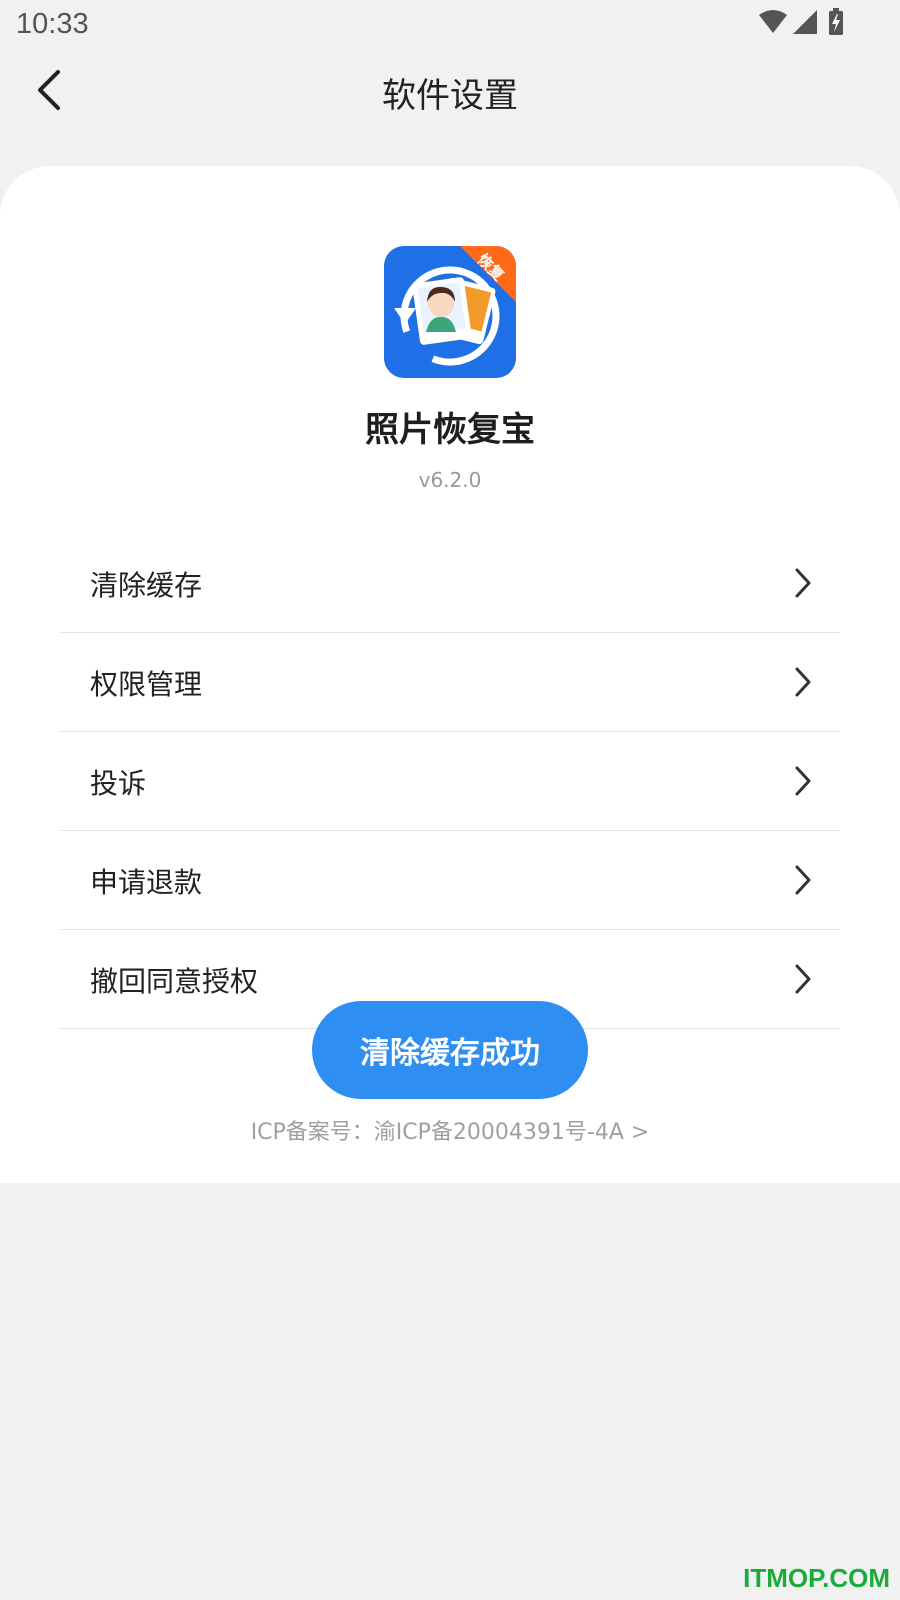  What do you see at coordinates (450, 1050) in the screenshot?
I see `toast-message: 清除缓存成功` at bounding box center [450, 1050].